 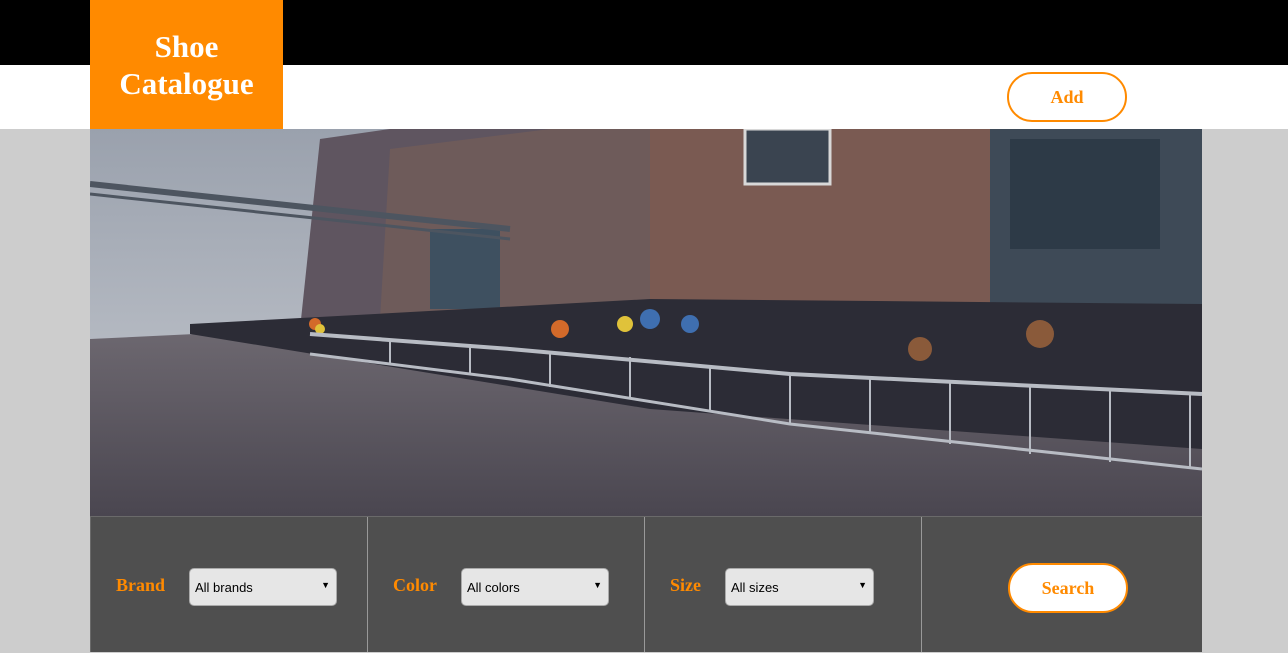 I want to click on color-select-value: All colors, so click(x=493, y=587).